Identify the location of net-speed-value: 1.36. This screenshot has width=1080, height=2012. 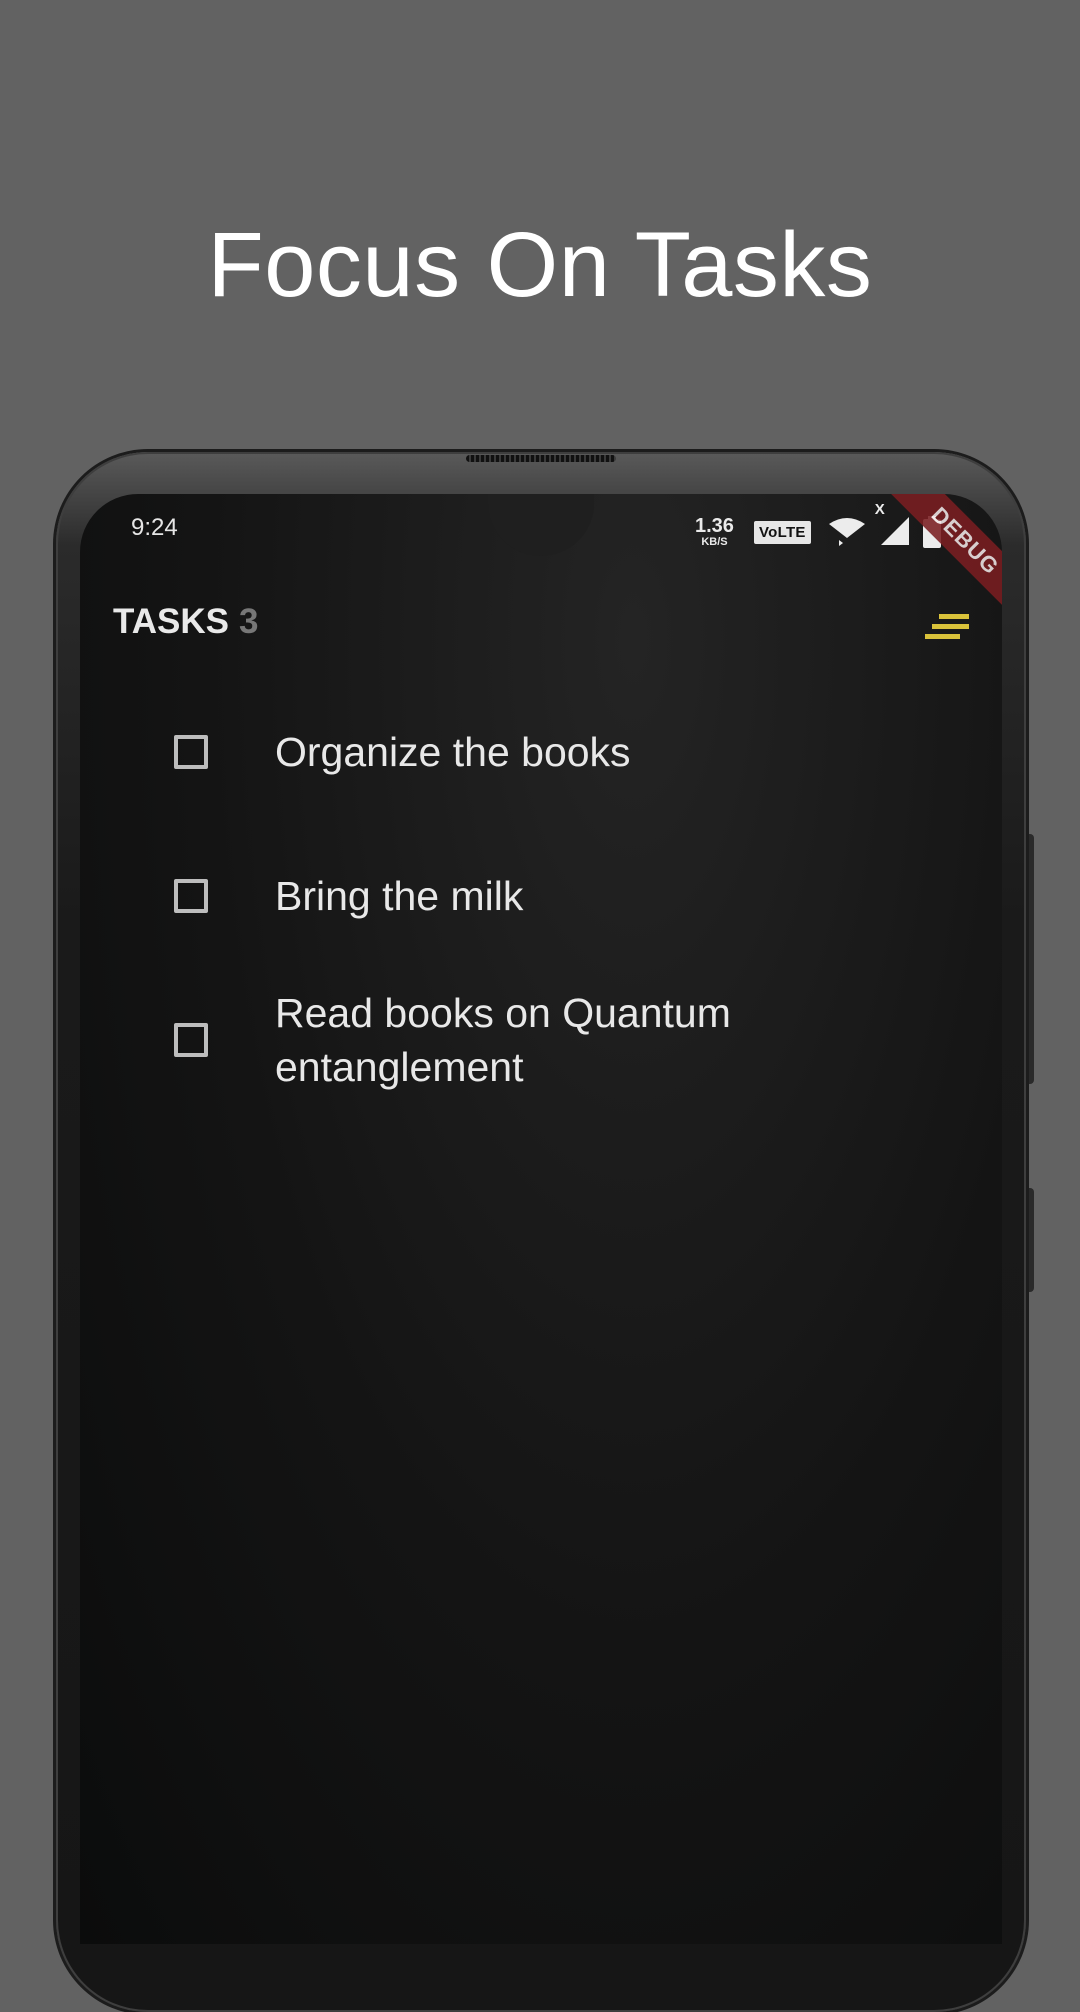
(714, 526).